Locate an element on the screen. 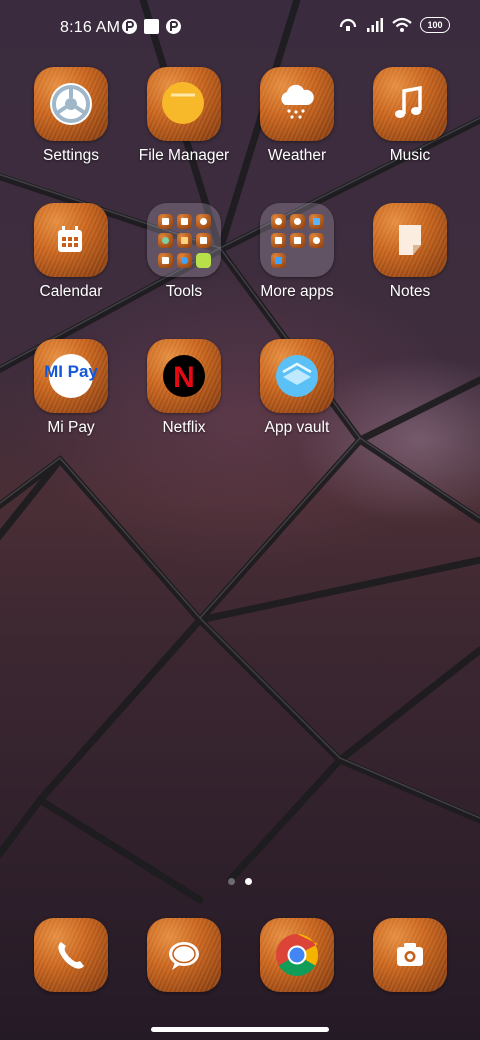 This screenshot has width=480, height=1040. dock-camera is located at coordinates (410, 955).